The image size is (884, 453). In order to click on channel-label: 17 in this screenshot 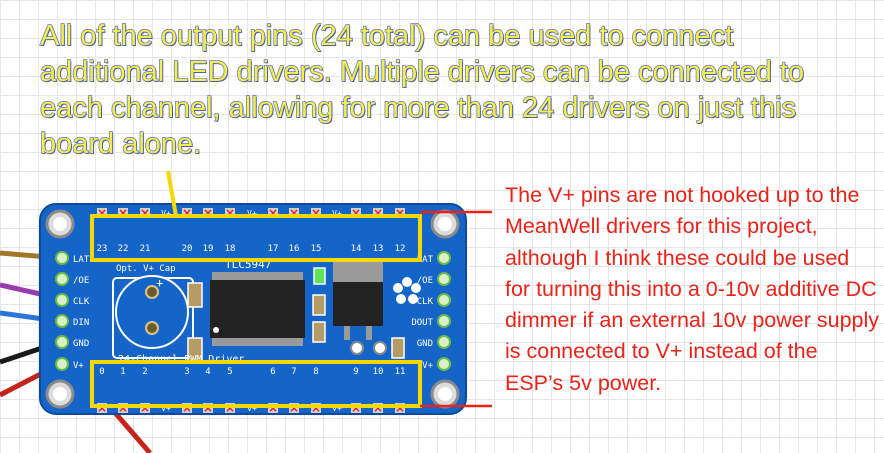, I will do `click(273, 249)`.